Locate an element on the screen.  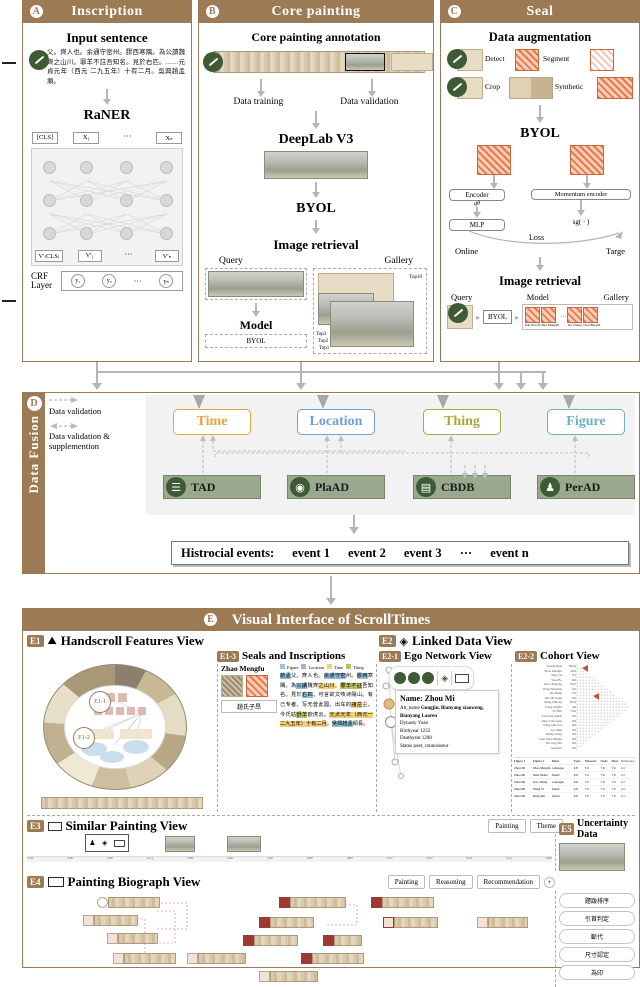
e4-recommendation-button: Recommendation is located at coordinates (508, 882).